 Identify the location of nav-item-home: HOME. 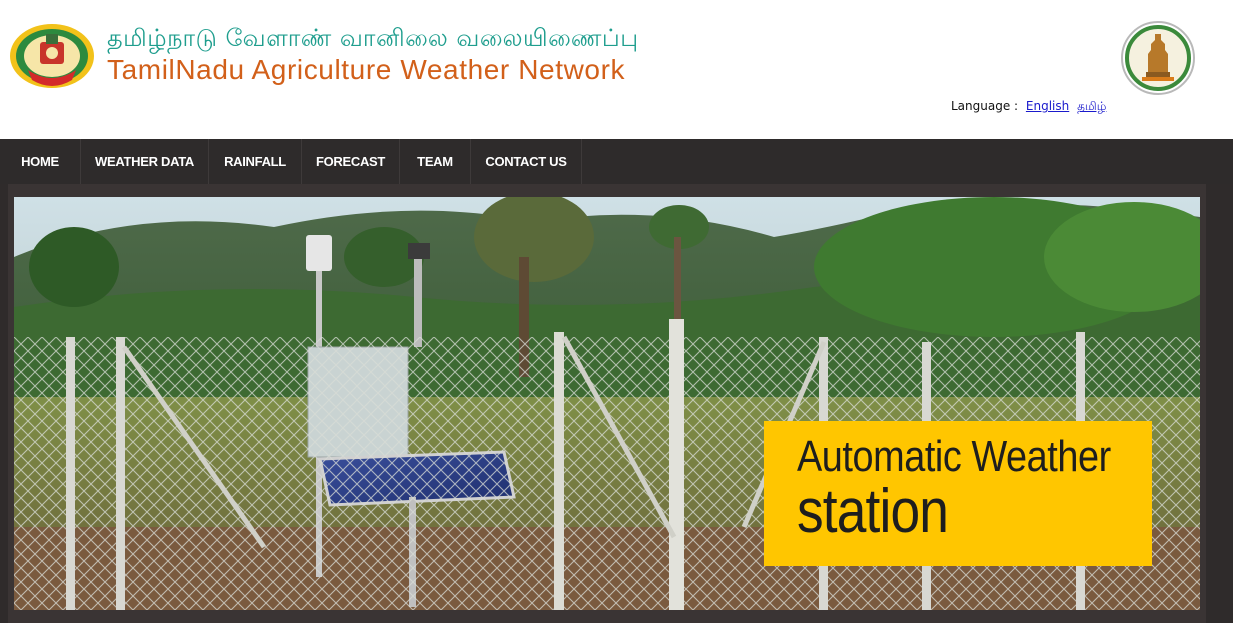
(40, 161).